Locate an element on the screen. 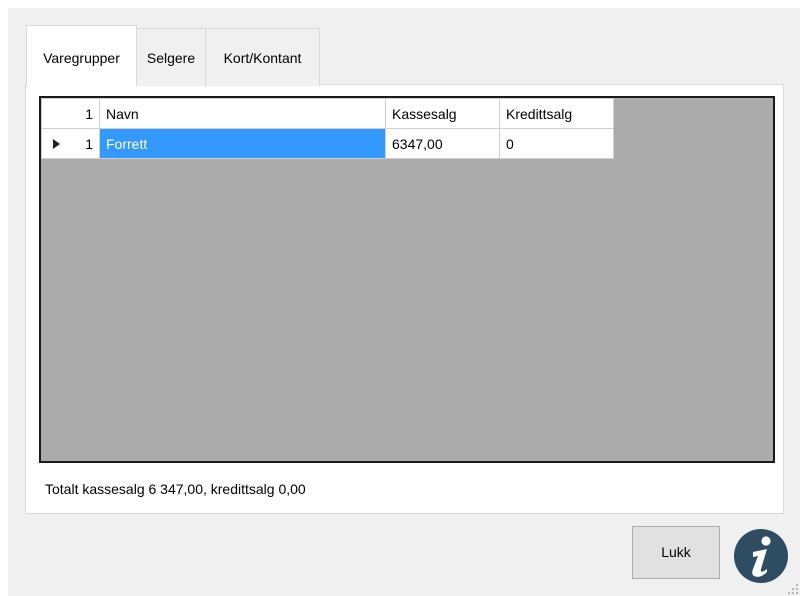 The width and height of the screenshot is (800, 596). cell-kredittsalg: 0 is located at coordinates (556, 143).